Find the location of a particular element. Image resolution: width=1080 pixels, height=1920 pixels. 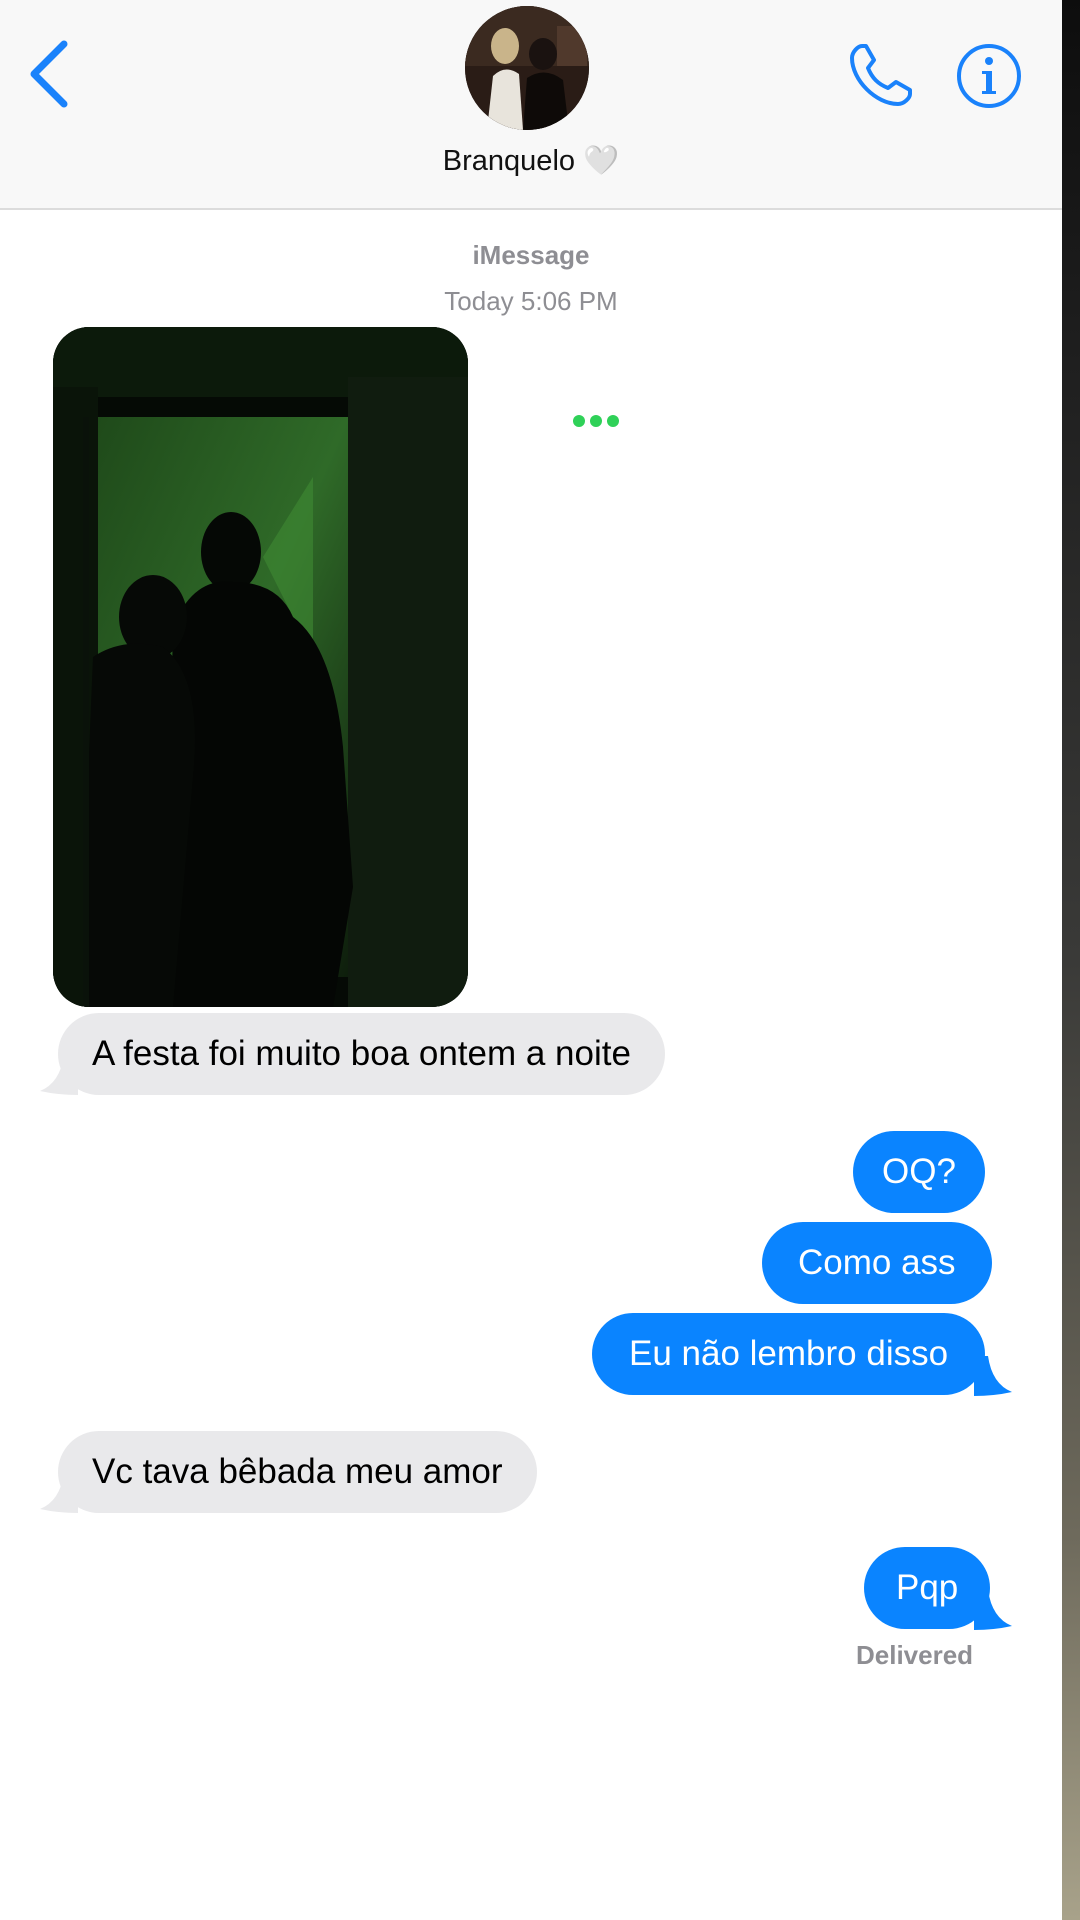

message-text: OQ? is located at coordinates (919, 1171).